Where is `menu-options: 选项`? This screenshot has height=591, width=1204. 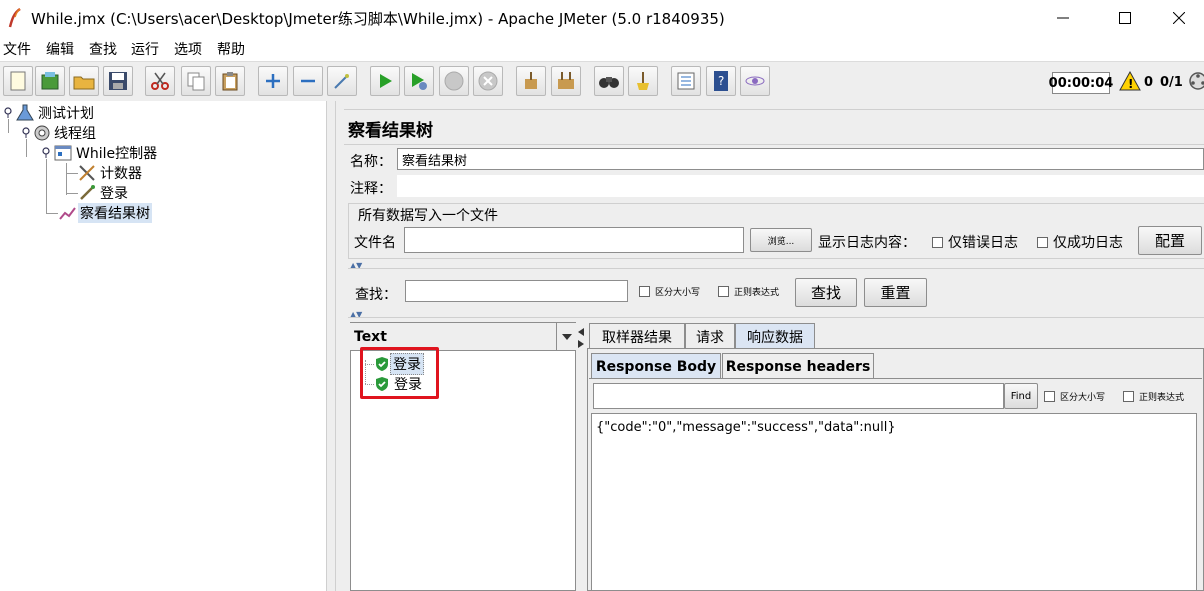 menu-options: 选项 is located at coordinates (188, 49).